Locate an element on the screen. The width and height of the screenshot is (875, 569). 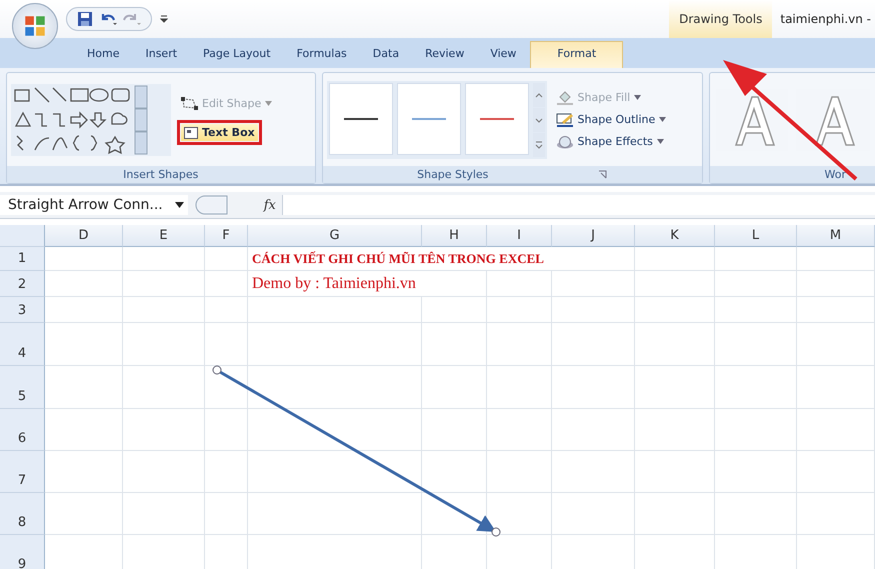
column-header: L is located at coordinates (756, 236).